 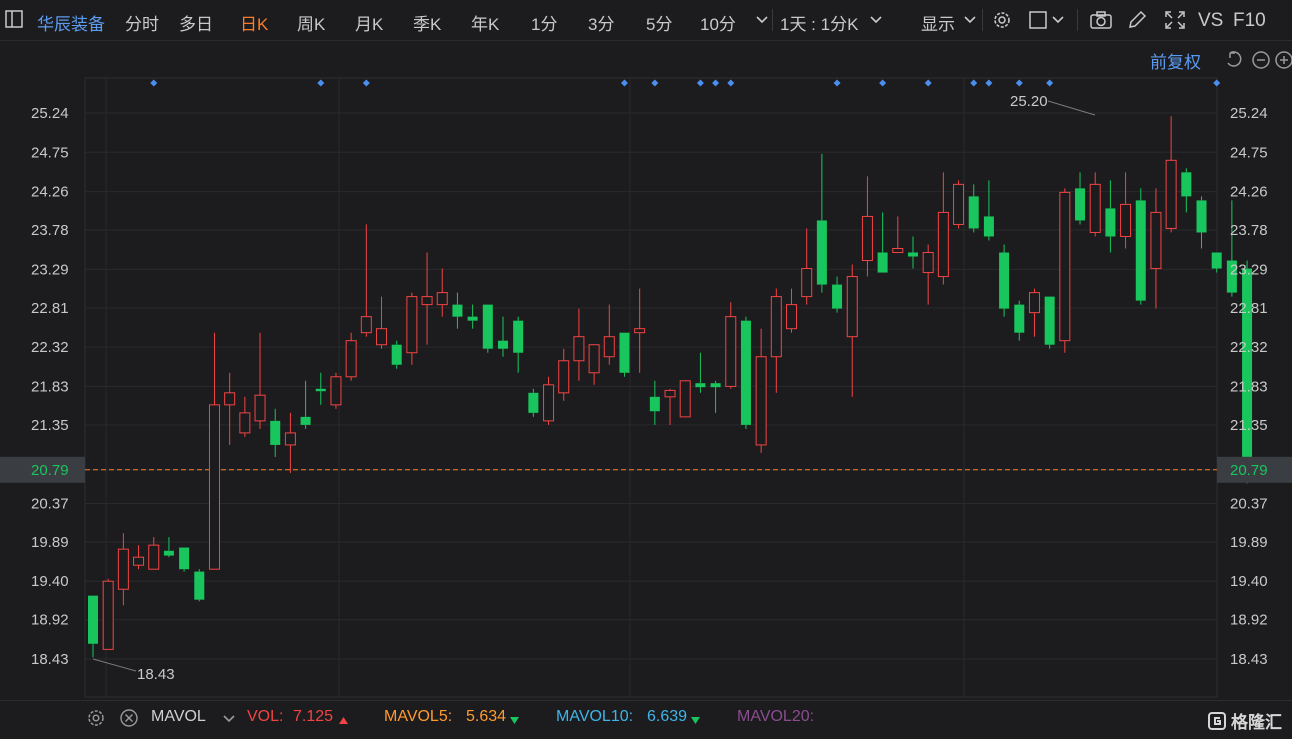 I want to click on camera-icon, so click(x=1100, y=19).